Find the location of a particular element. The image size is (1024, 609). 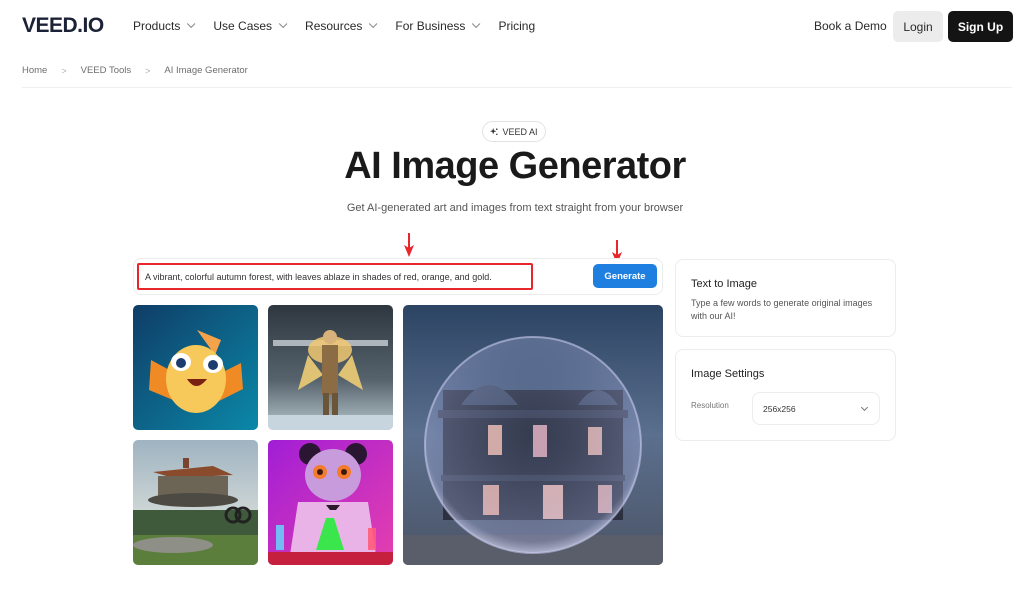

resolution-label: Resolution is located at coordinates (710, 405).